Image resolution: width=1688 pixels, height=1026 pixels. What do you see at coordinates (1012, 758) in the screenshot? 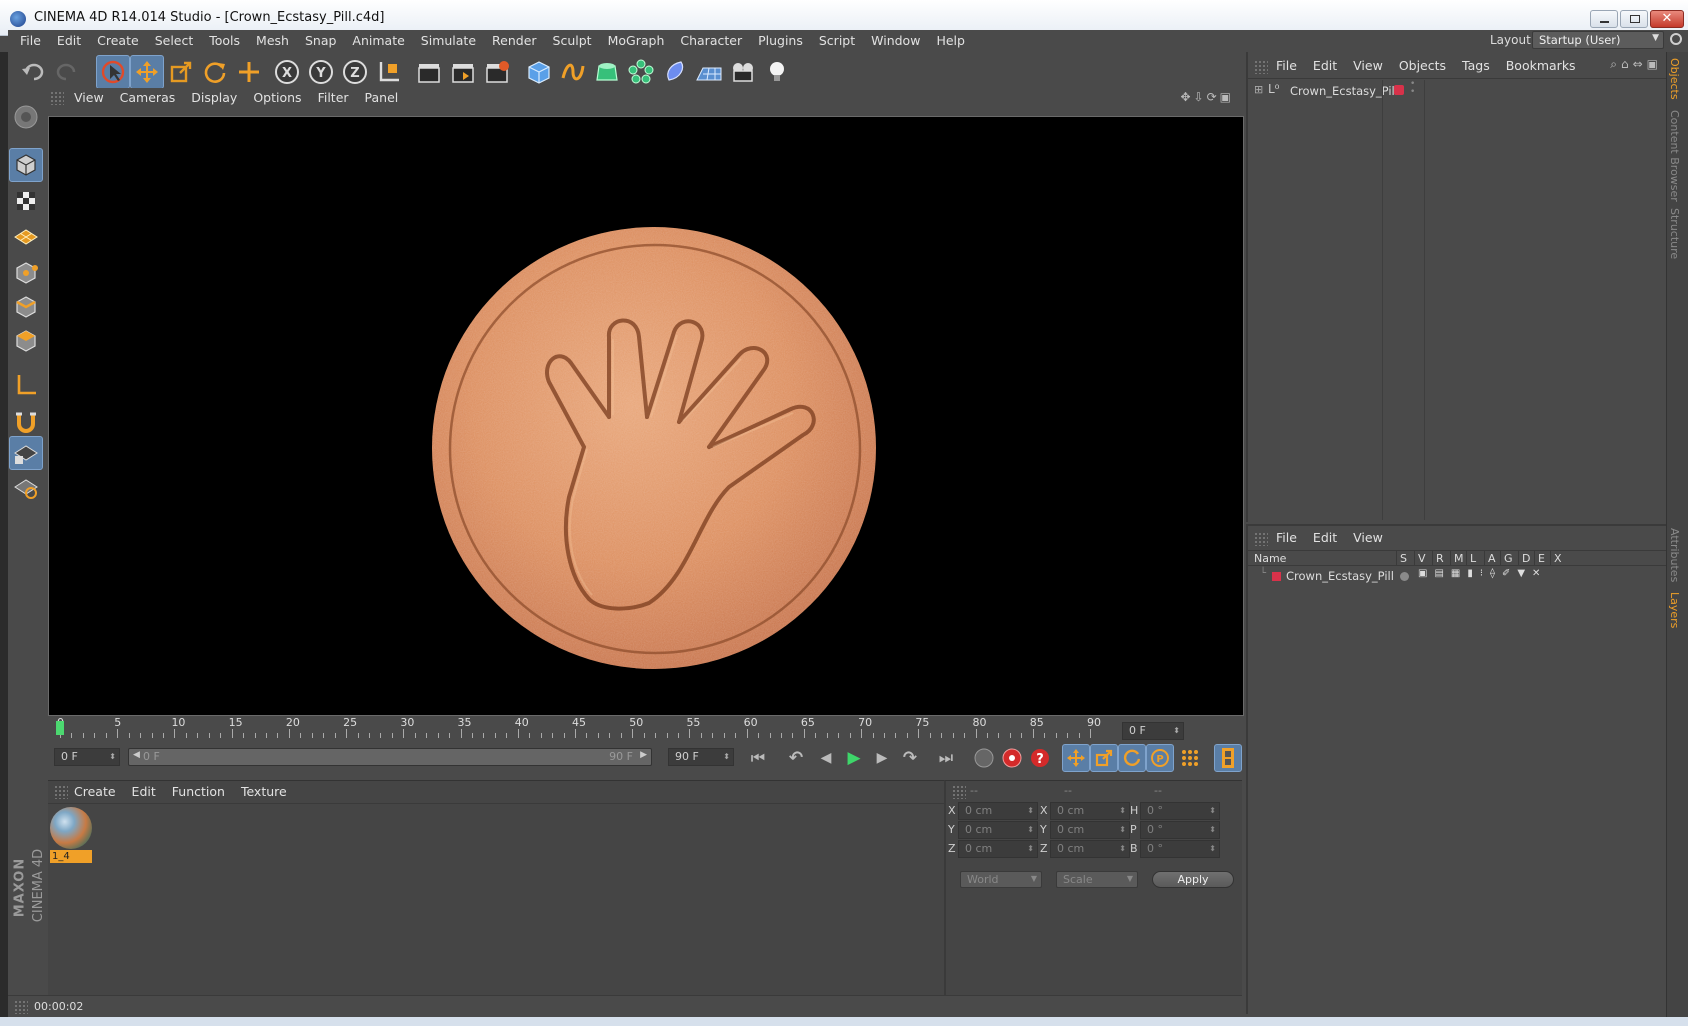
I see `autokey-button` at bounding box center [1012, 758].